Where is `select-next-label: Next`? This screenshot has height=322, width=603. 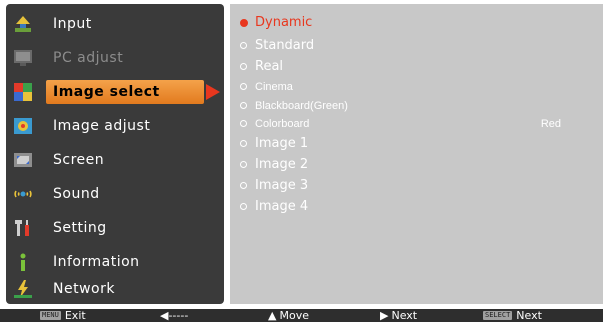
select-next-label: Next is located at coordinates (529, 315).